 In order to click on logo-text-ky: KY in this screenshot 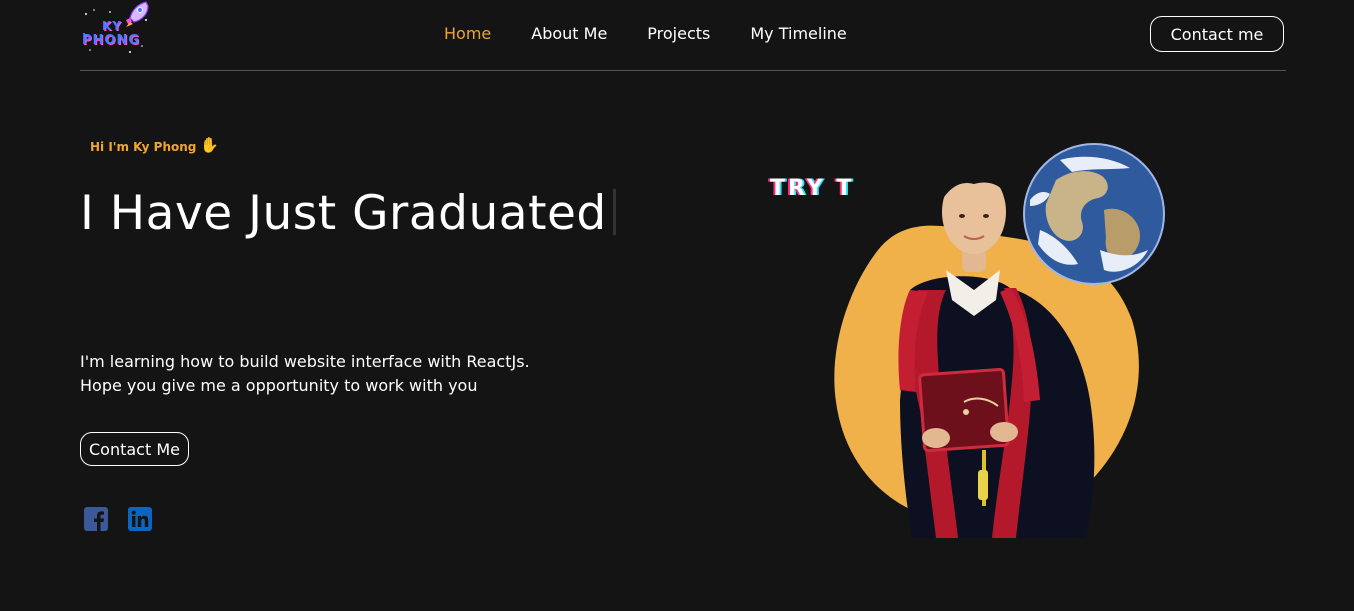, I will do `click(112, 26)`.